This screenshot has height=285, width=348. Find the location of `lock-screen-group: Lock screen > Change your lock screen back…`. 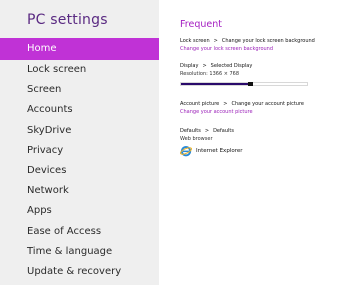

lock-screen-group: Lock screen > Change your lock screen back… is located at coordinates (264, 45).